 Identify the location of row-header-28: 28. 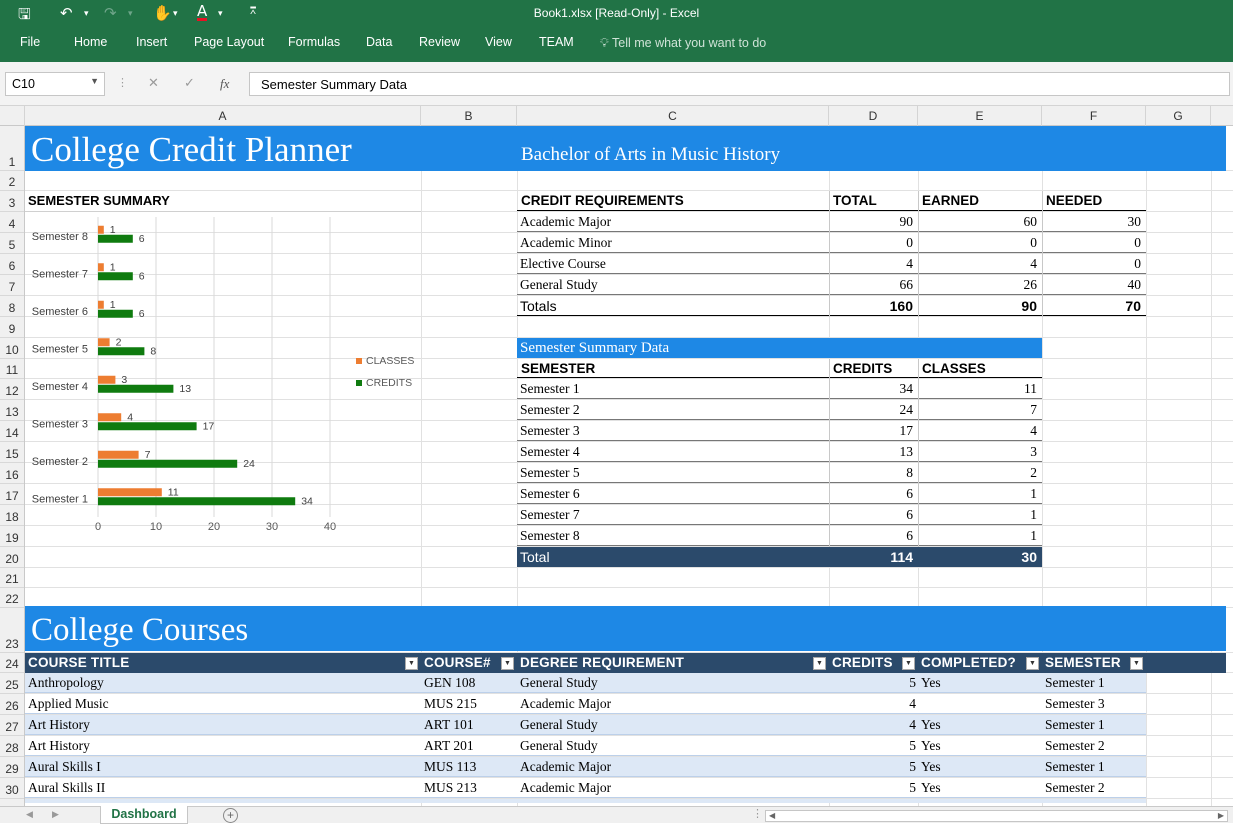
(12, 746).